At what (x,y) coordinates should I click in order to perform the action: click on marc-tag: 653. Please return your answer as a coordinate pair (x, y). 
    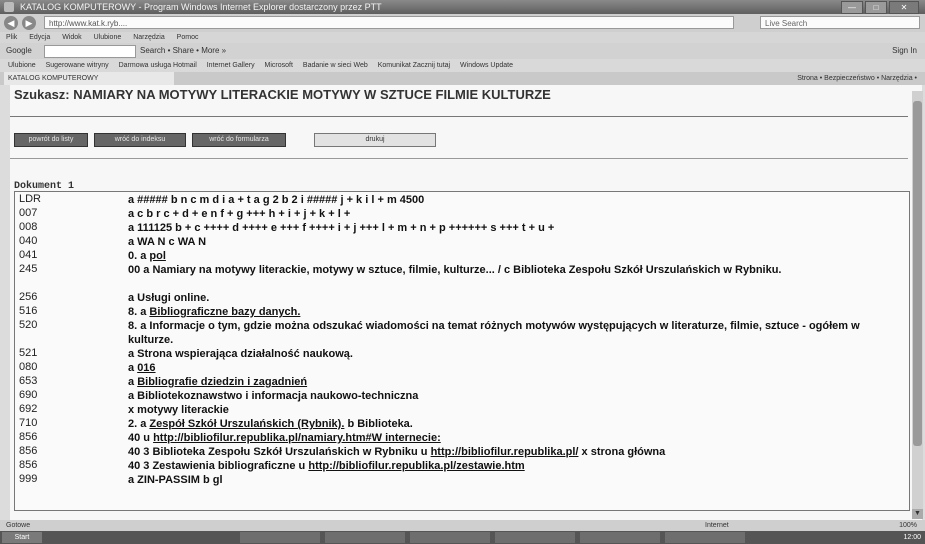
    Looking at the image, I should click on (28, 381).